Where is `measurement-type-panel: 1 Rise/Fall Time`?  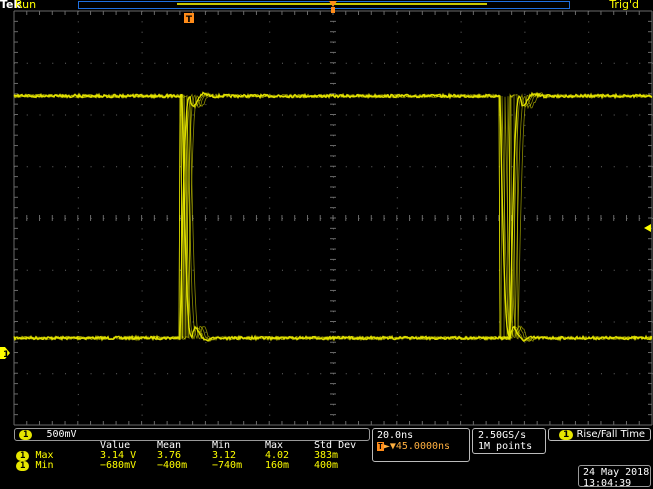 measurement-type-panel: 1 Rise/Fall Time is located at coordinates (599, 434).